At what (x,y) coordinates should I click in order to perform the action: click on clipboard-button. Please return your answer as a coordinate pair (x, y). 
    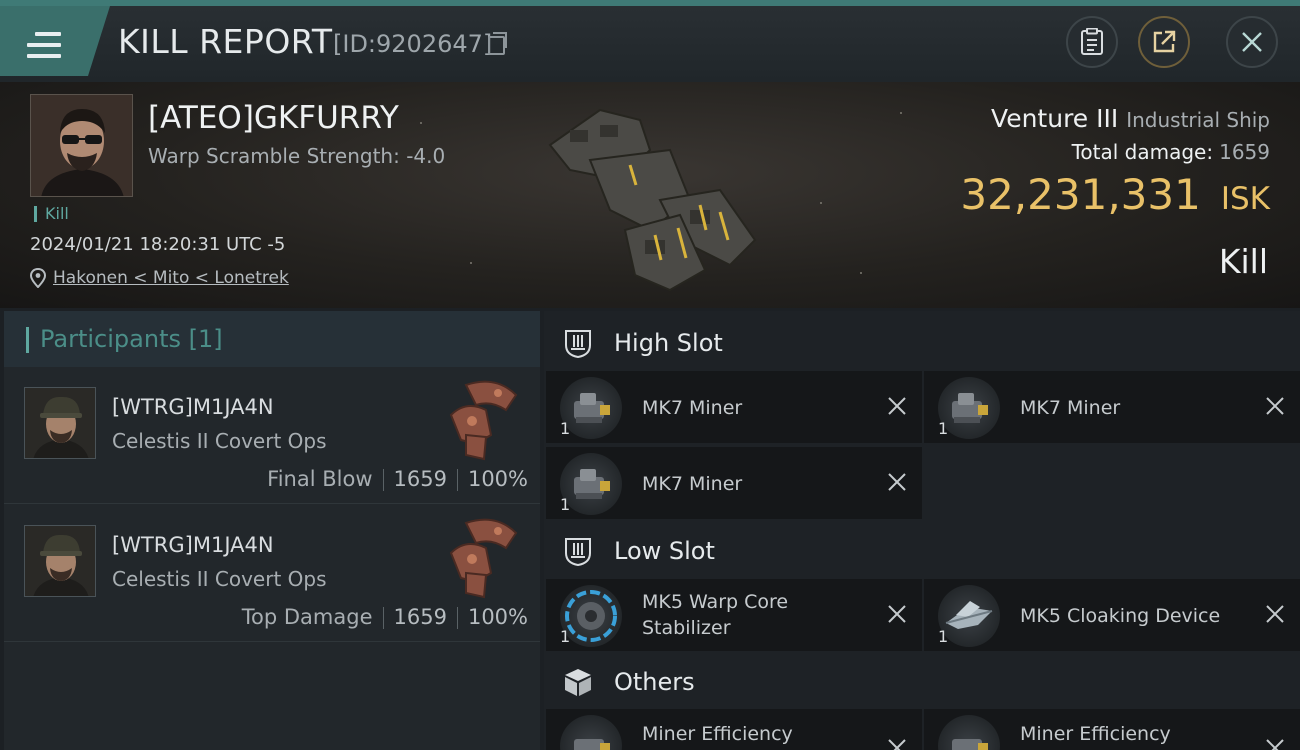
    Looking at the image, I should click on (1092, 42).